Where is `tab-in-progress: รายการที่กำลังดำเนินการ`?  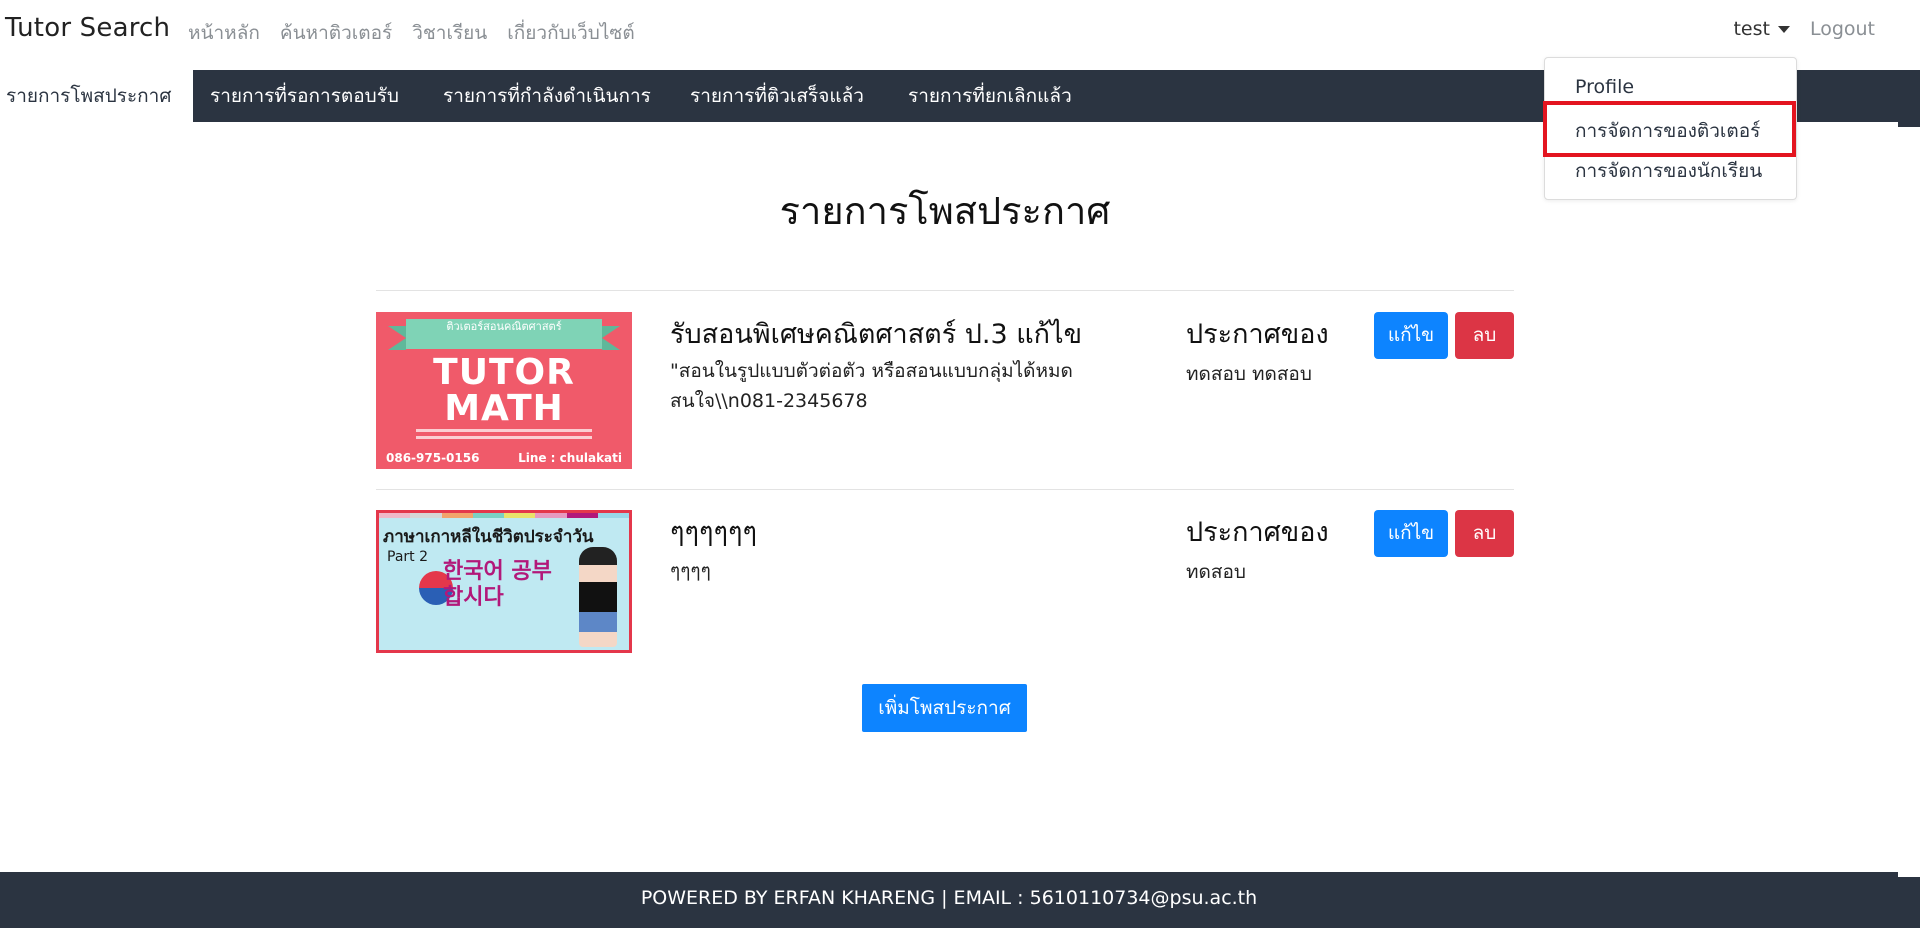 tab-in-progress: รายการที่กำลังดำเนินการ is located at coordinates (547, 96).